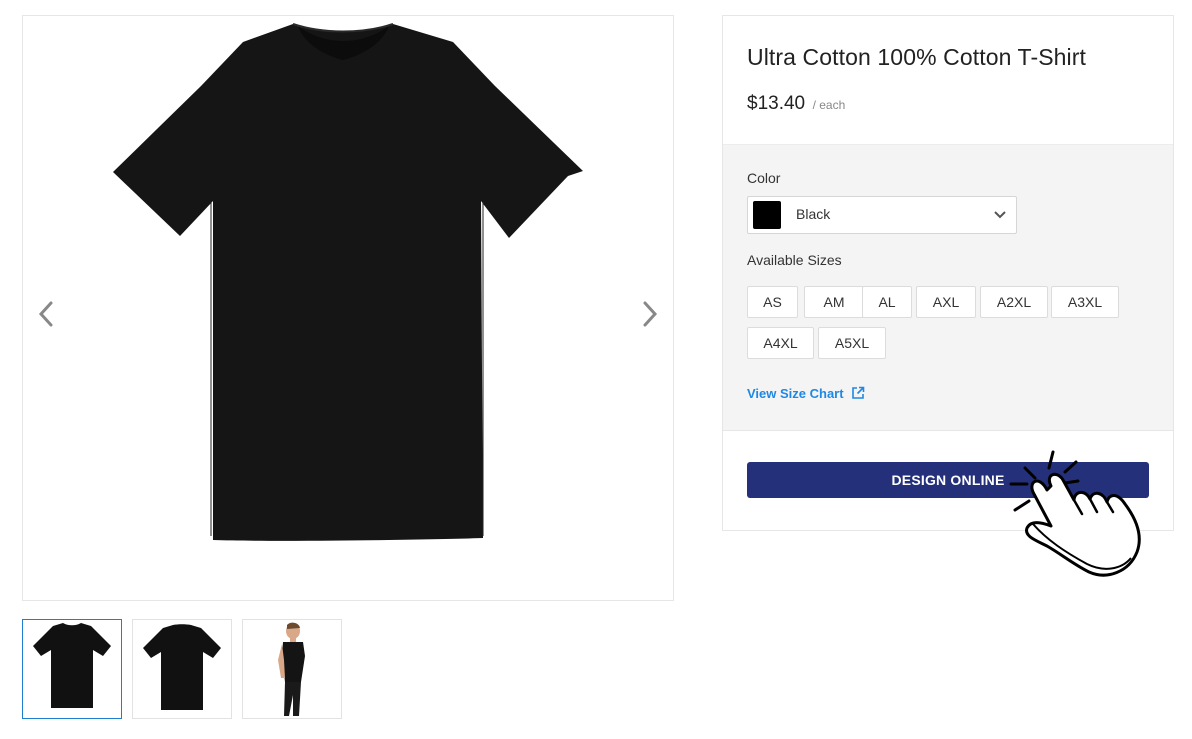  I want to click on chevron-right-icon, so click(650, 314).